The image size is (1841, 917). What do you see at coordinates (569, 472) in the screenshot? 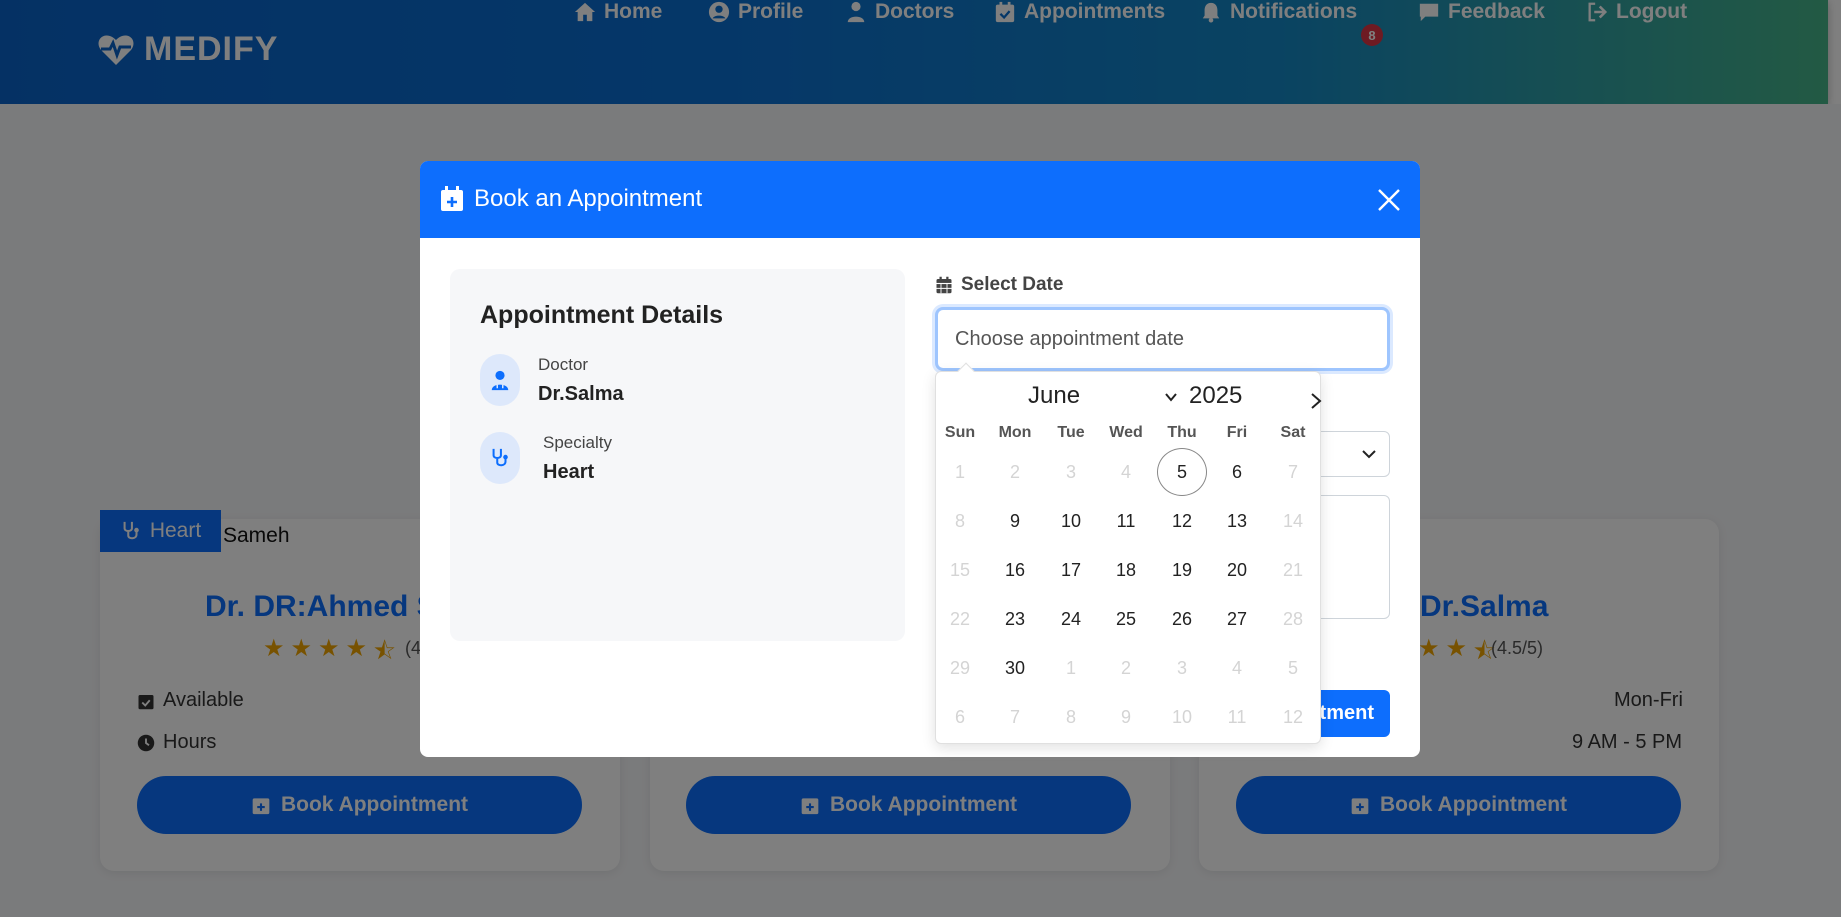
I see `specialty-value: Heart` at bounding box center [569, 472].